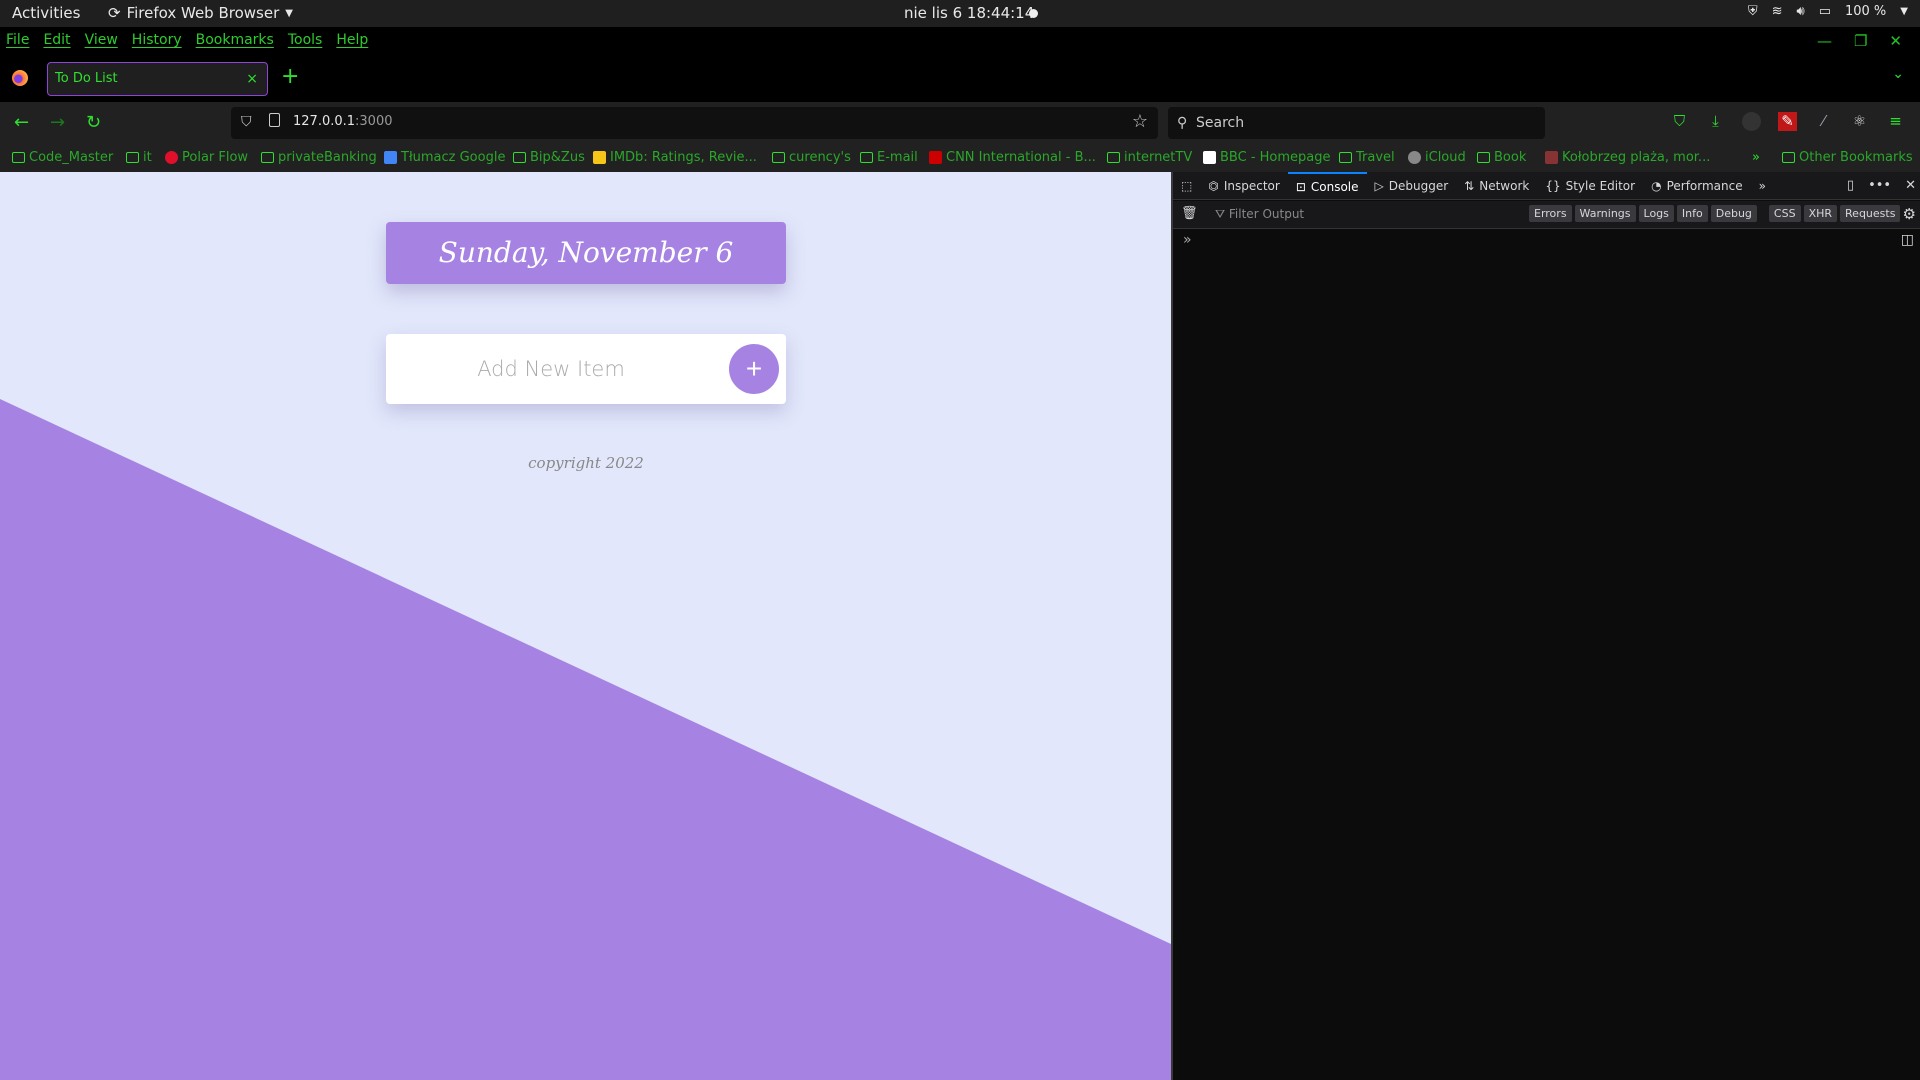  I want to click on bookmark-label: Travel, so click(1375, 157).